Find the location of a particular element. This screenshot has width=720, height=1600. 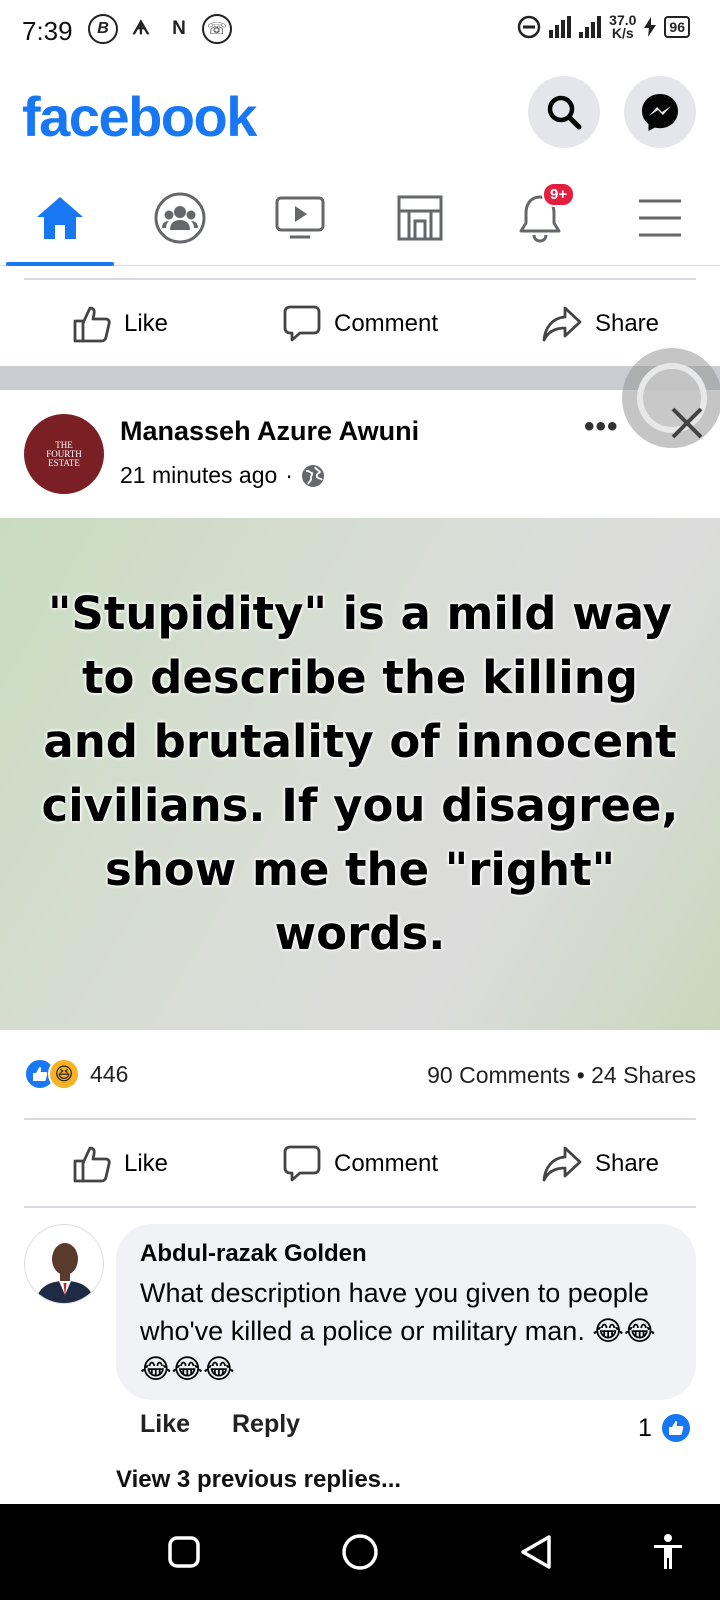

search-icon is located at coordinates (564, 112).